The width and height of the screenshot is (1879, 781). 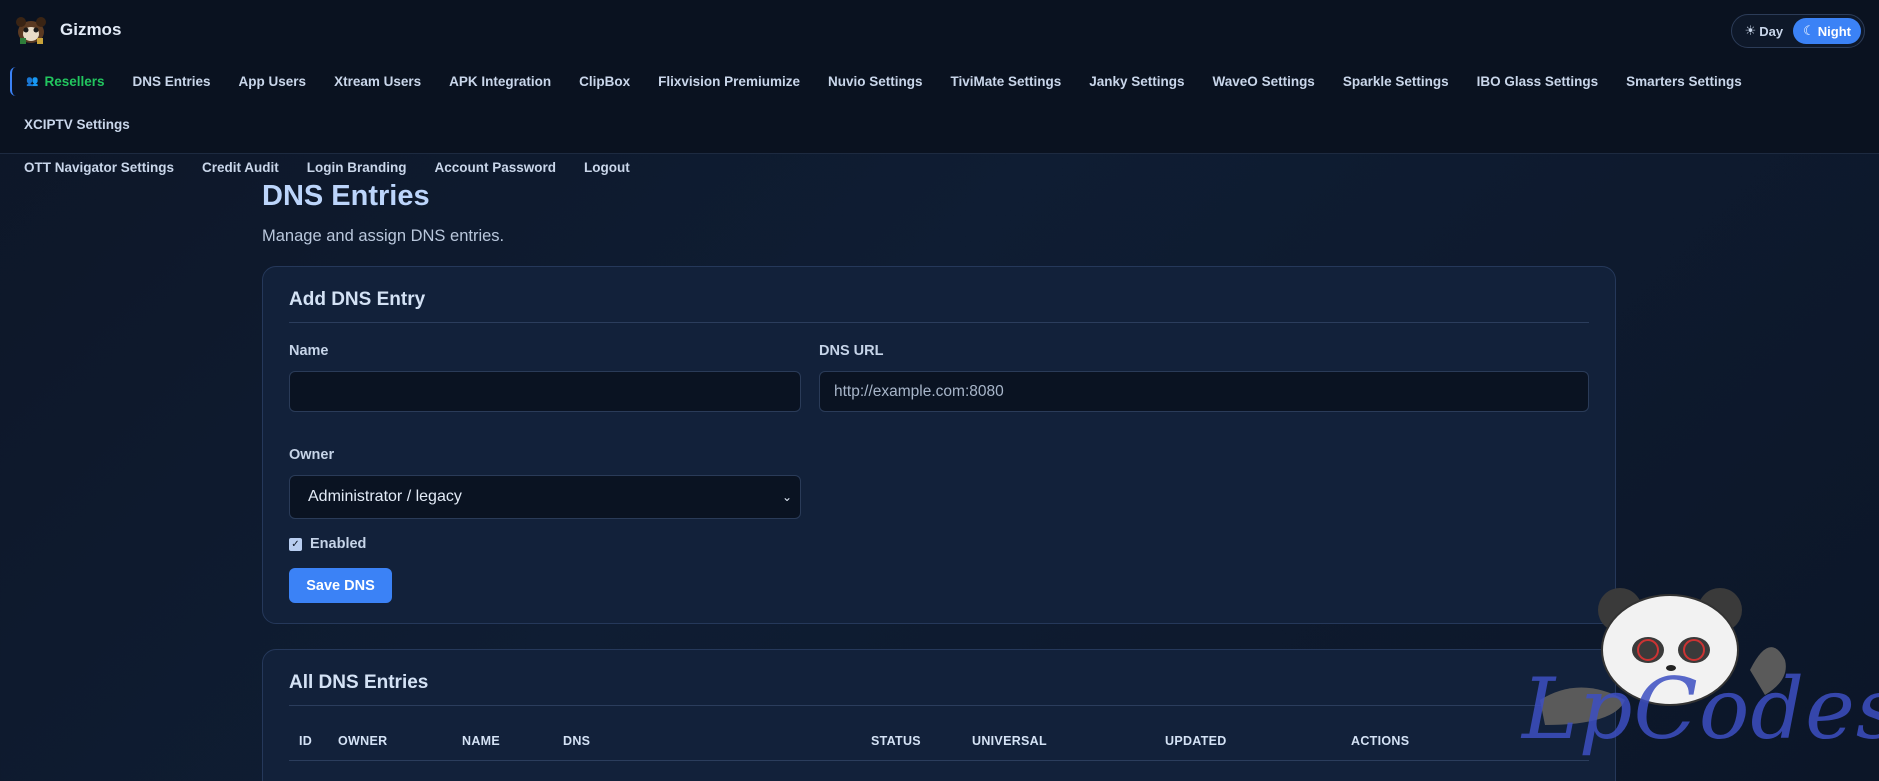 What do you see at coordinates (500, 81) in the screenshot?
I see `nav-item-apk-integration: APK Integration` at bounding box center [500, 81].